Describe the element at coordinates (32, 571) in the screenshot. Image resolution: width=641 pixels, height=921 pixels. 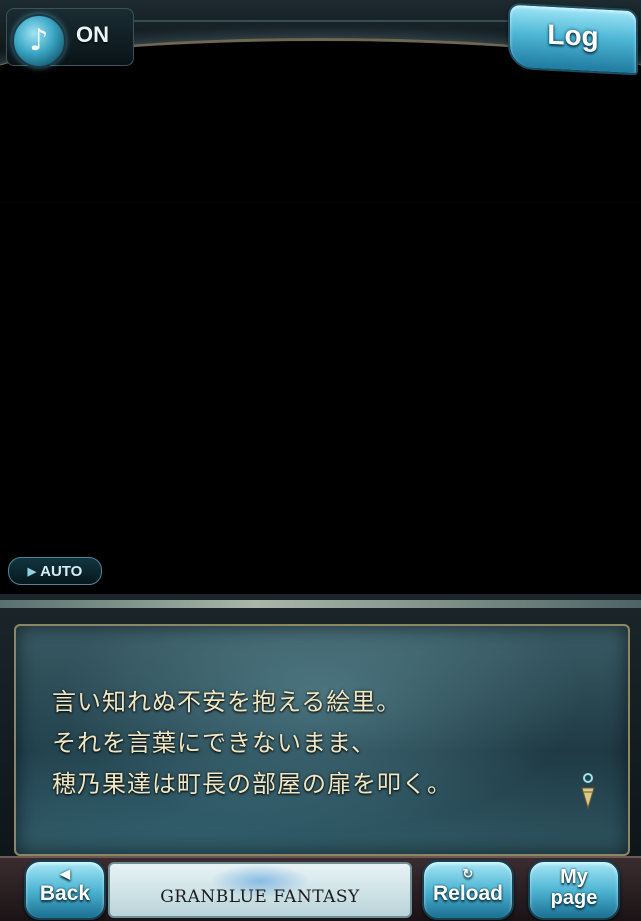
I see `play-icon: ▶` at that location.